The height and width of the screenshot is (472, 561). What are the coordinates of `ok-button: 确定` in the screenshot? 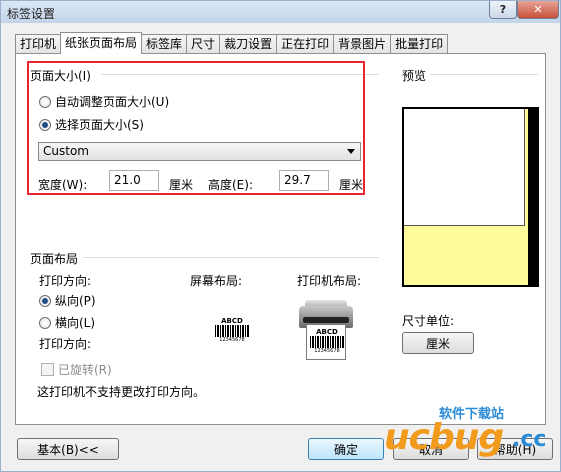 It's located at (346, 449).